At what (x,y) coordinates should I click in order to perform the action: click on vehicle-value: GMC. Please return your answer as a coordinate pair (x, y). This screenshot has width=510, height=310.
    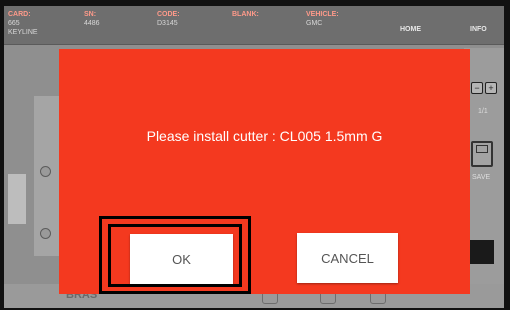
    Looking at the image, I should click on (314, 23).